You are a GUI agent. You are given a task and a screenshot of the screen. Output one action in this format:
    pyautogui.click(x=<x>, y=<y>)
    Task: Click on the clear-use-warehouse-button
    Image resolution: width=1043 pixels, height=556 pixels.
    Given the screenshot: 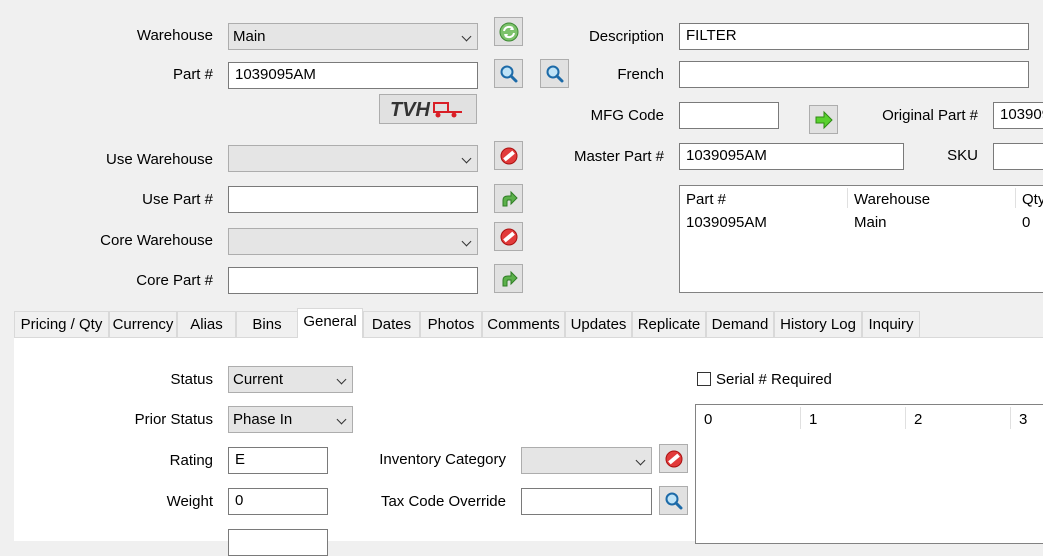 What is the action you would take?
    pyautogui.click(x=508, y=155)
    